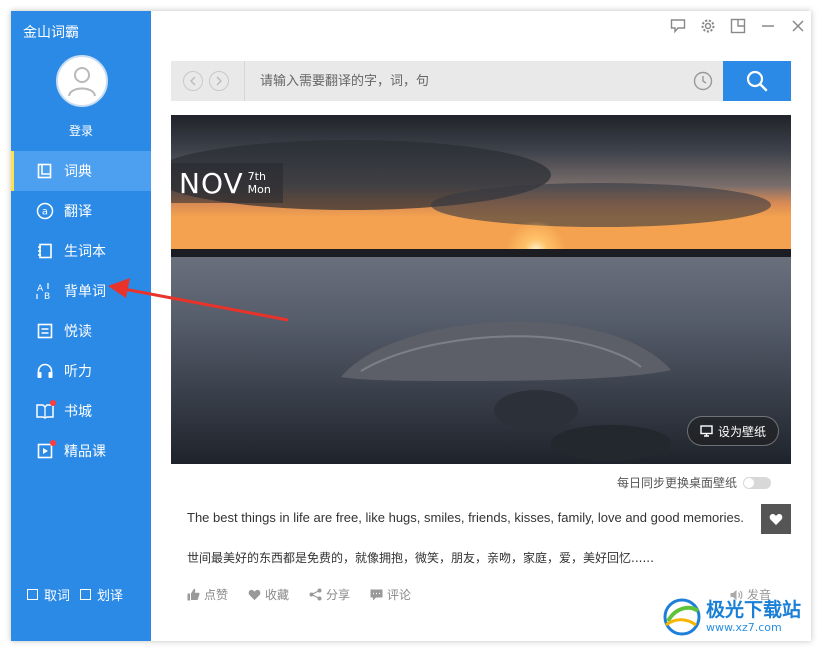 Image resolution: width=822 pixels, height=652 pixels. Describe the element at coordinates (86, 594) in the screenshot. I see `select-translate-checkbox` at that location.